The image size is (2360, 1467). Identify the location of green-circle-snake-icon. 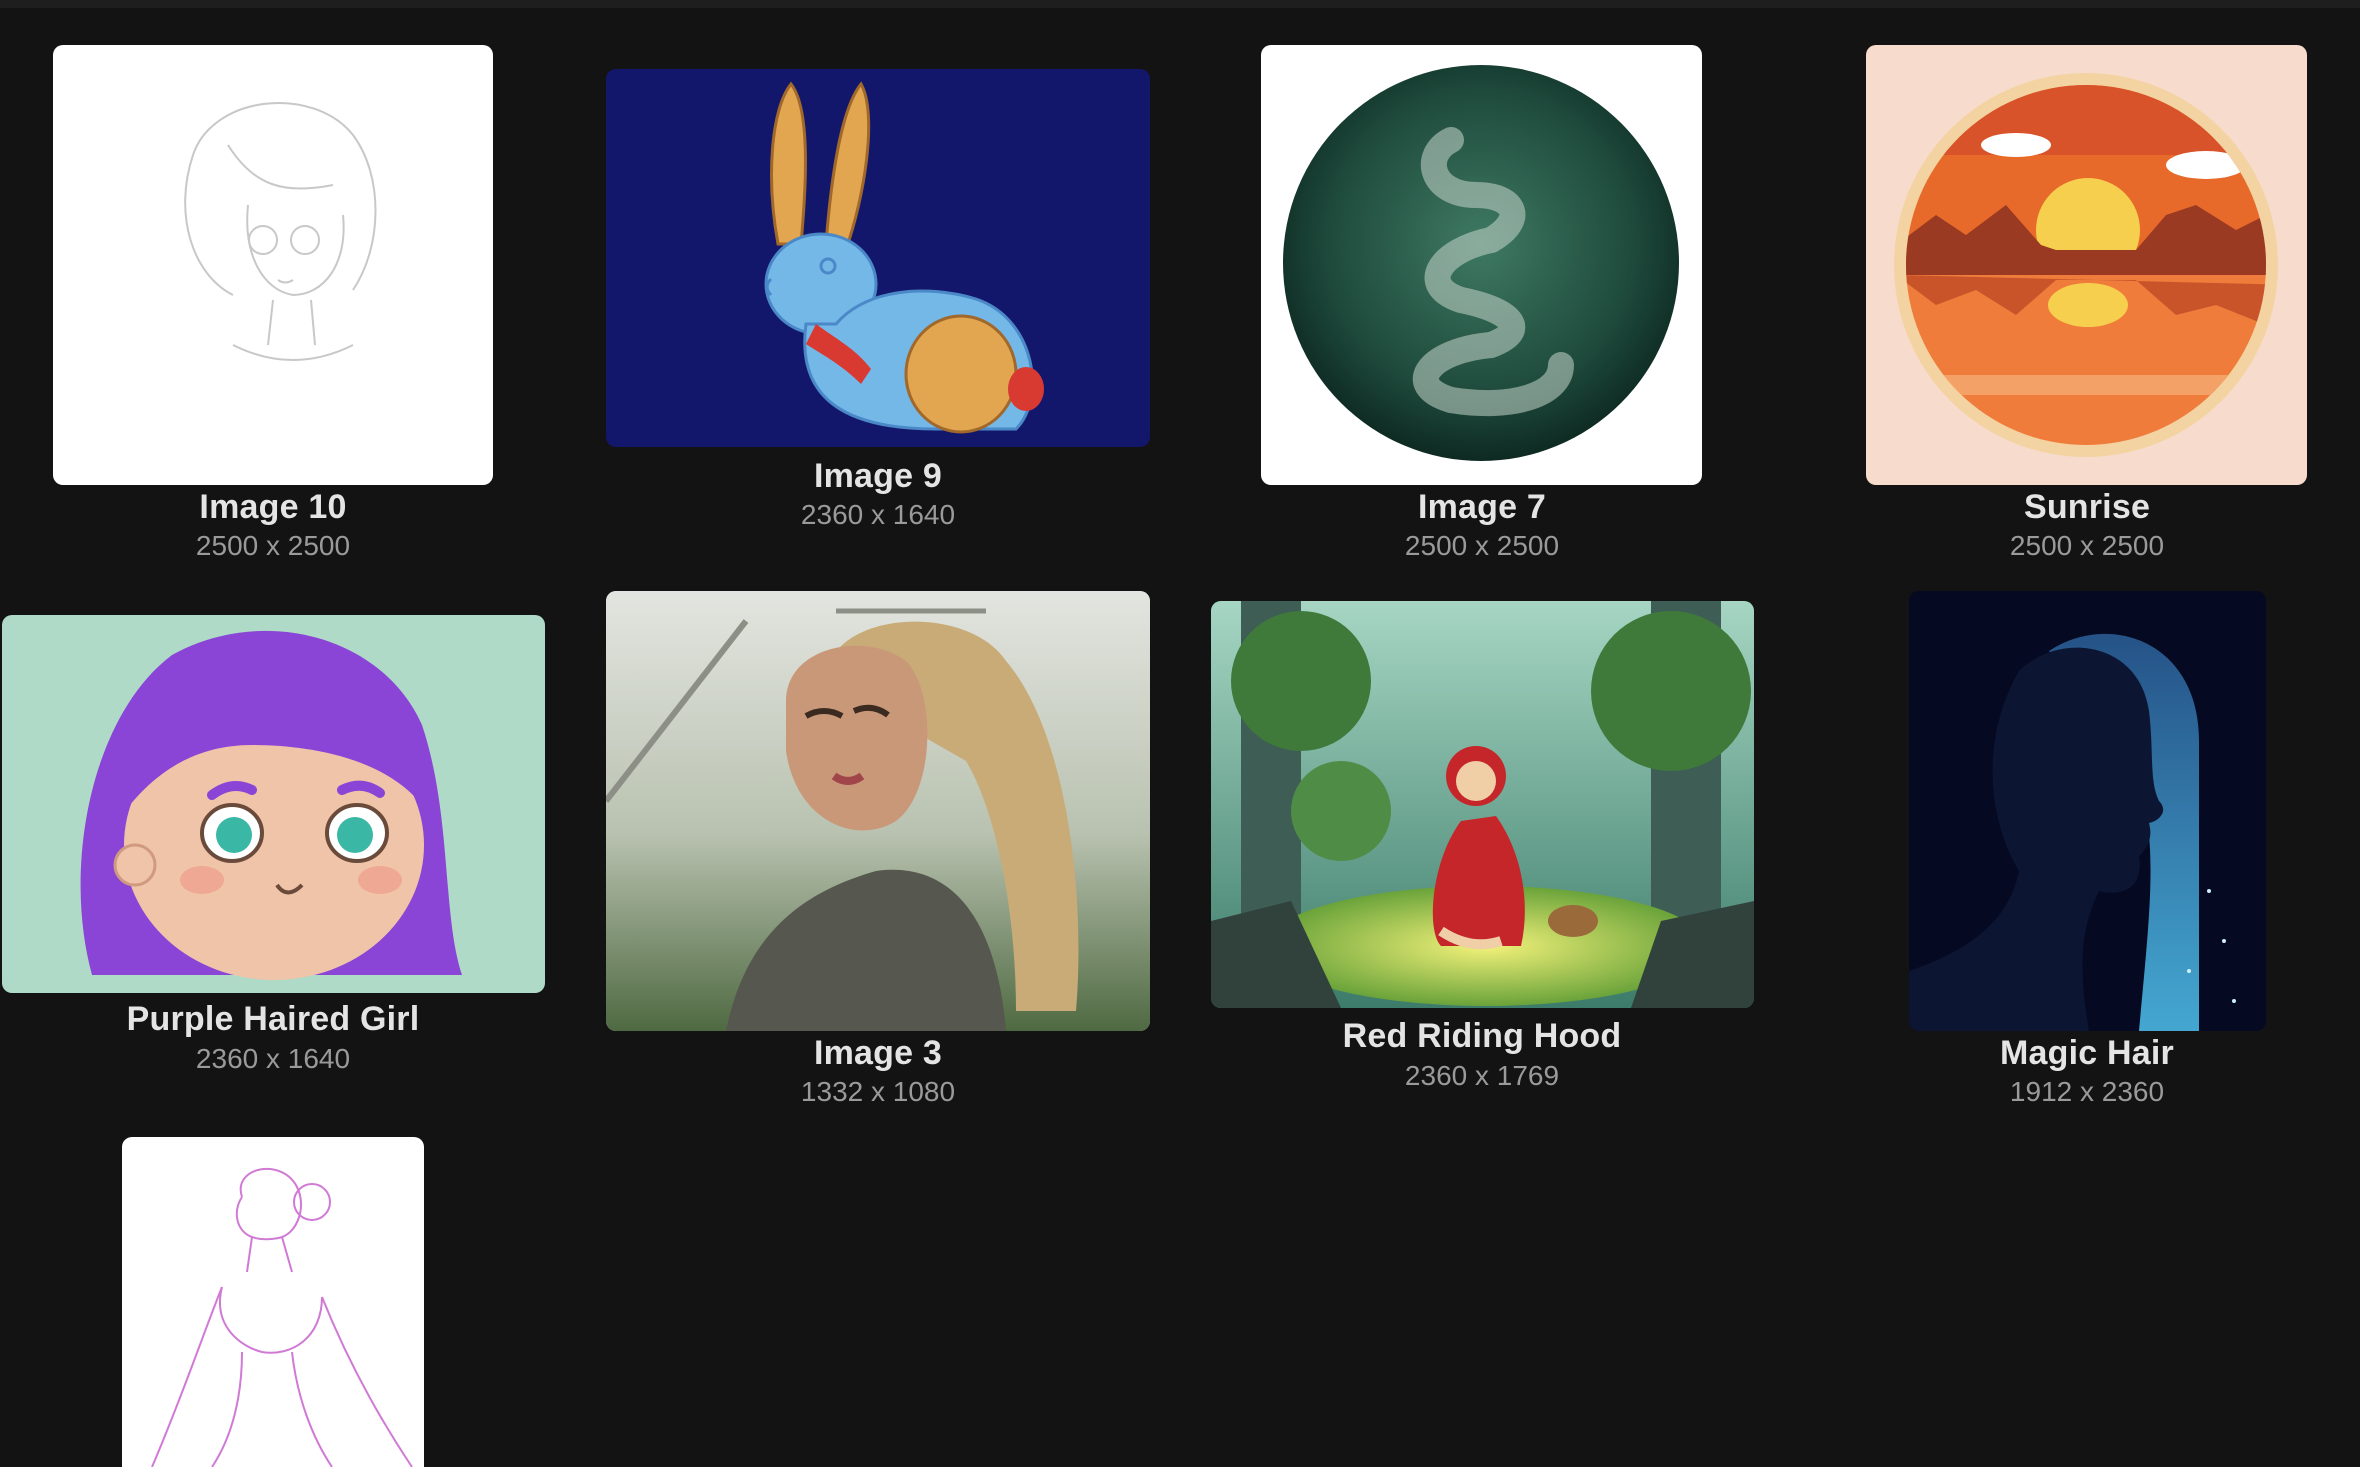
(1481, 263).